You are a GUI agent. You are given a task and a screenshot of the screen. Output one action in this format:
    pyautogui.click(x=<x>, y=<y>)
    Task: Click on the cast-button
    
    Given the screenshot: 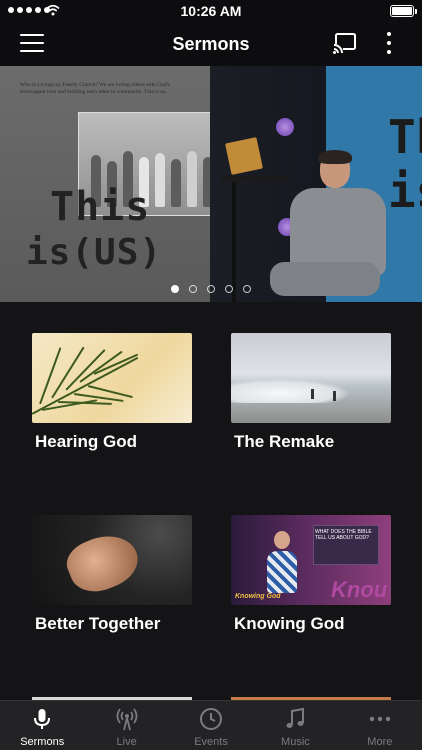 What is the action you would take?
    pyautogui.click(x=345, y=43)
    